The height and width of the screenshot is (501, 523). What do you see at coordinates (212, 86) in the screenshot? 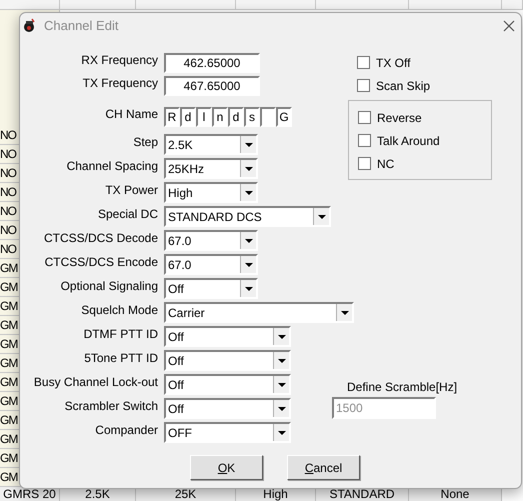
I see `text-field: 467.65000` at bounding box center [212, 86].